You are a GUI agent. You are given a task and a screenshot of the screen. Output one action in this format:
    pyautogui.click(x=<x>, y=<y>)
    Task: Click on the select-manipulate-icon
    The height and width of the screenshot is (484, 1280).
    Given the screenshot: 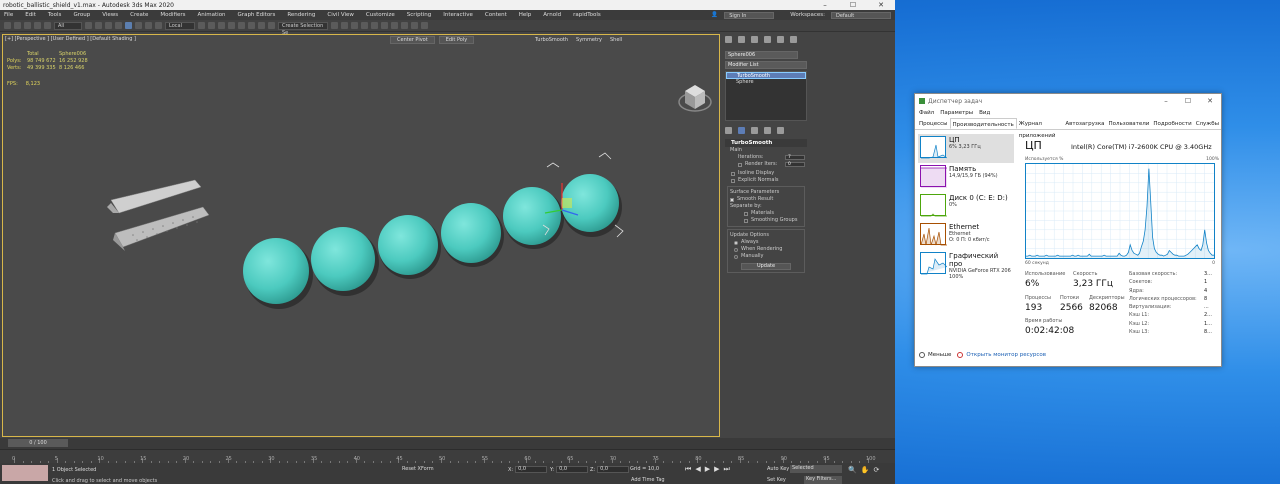 What is the action you would take?
    pyautogui.click(x=211, y=25)
    